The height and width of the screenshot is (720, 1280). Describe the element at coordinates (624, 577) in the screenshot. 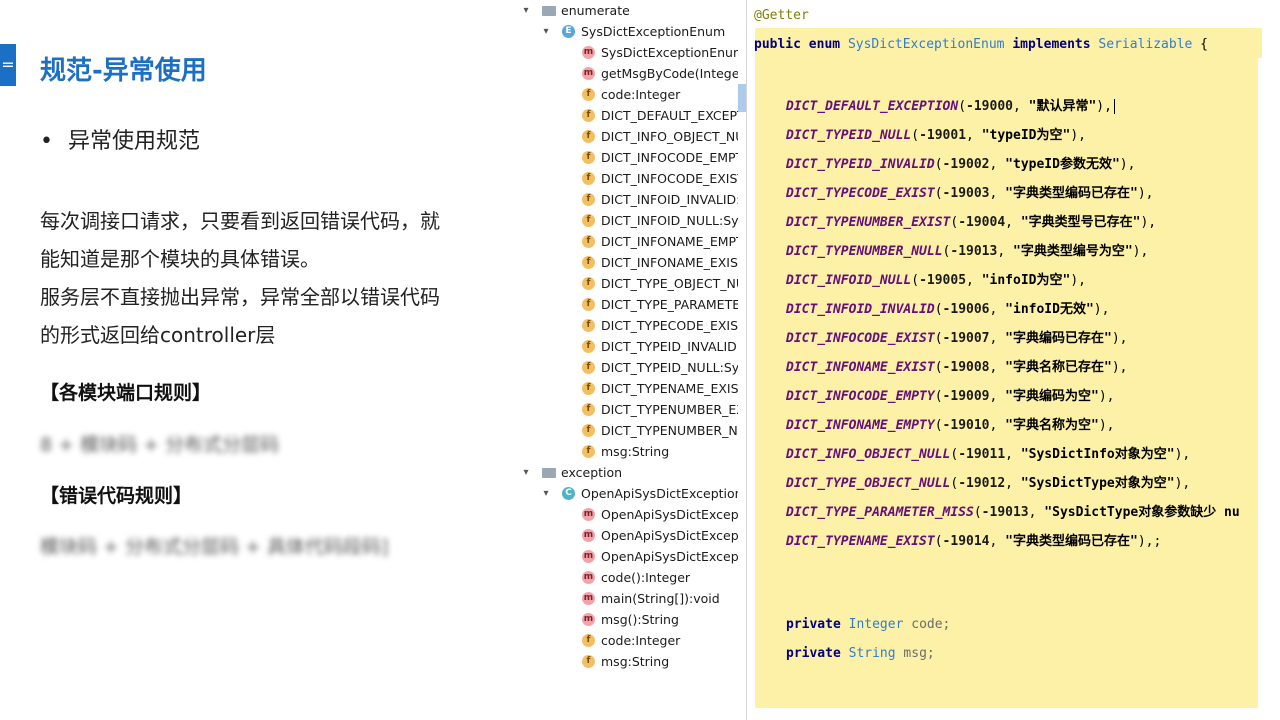

I see `tree-item: m code():Integer` at that location.